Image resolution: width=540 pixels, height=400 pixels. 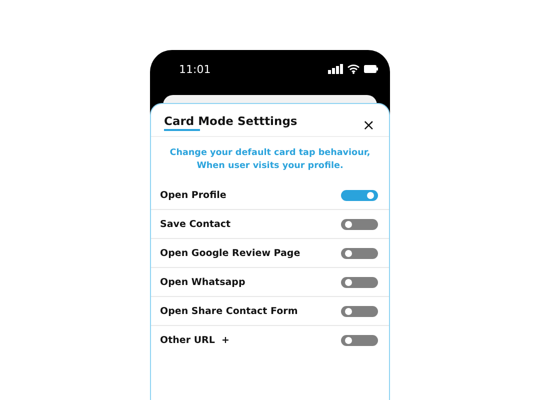 What do you see at coordinates (193, 195) in the screenshot?
I see `option-label: Open Profile` at bounding box center [193, 195].